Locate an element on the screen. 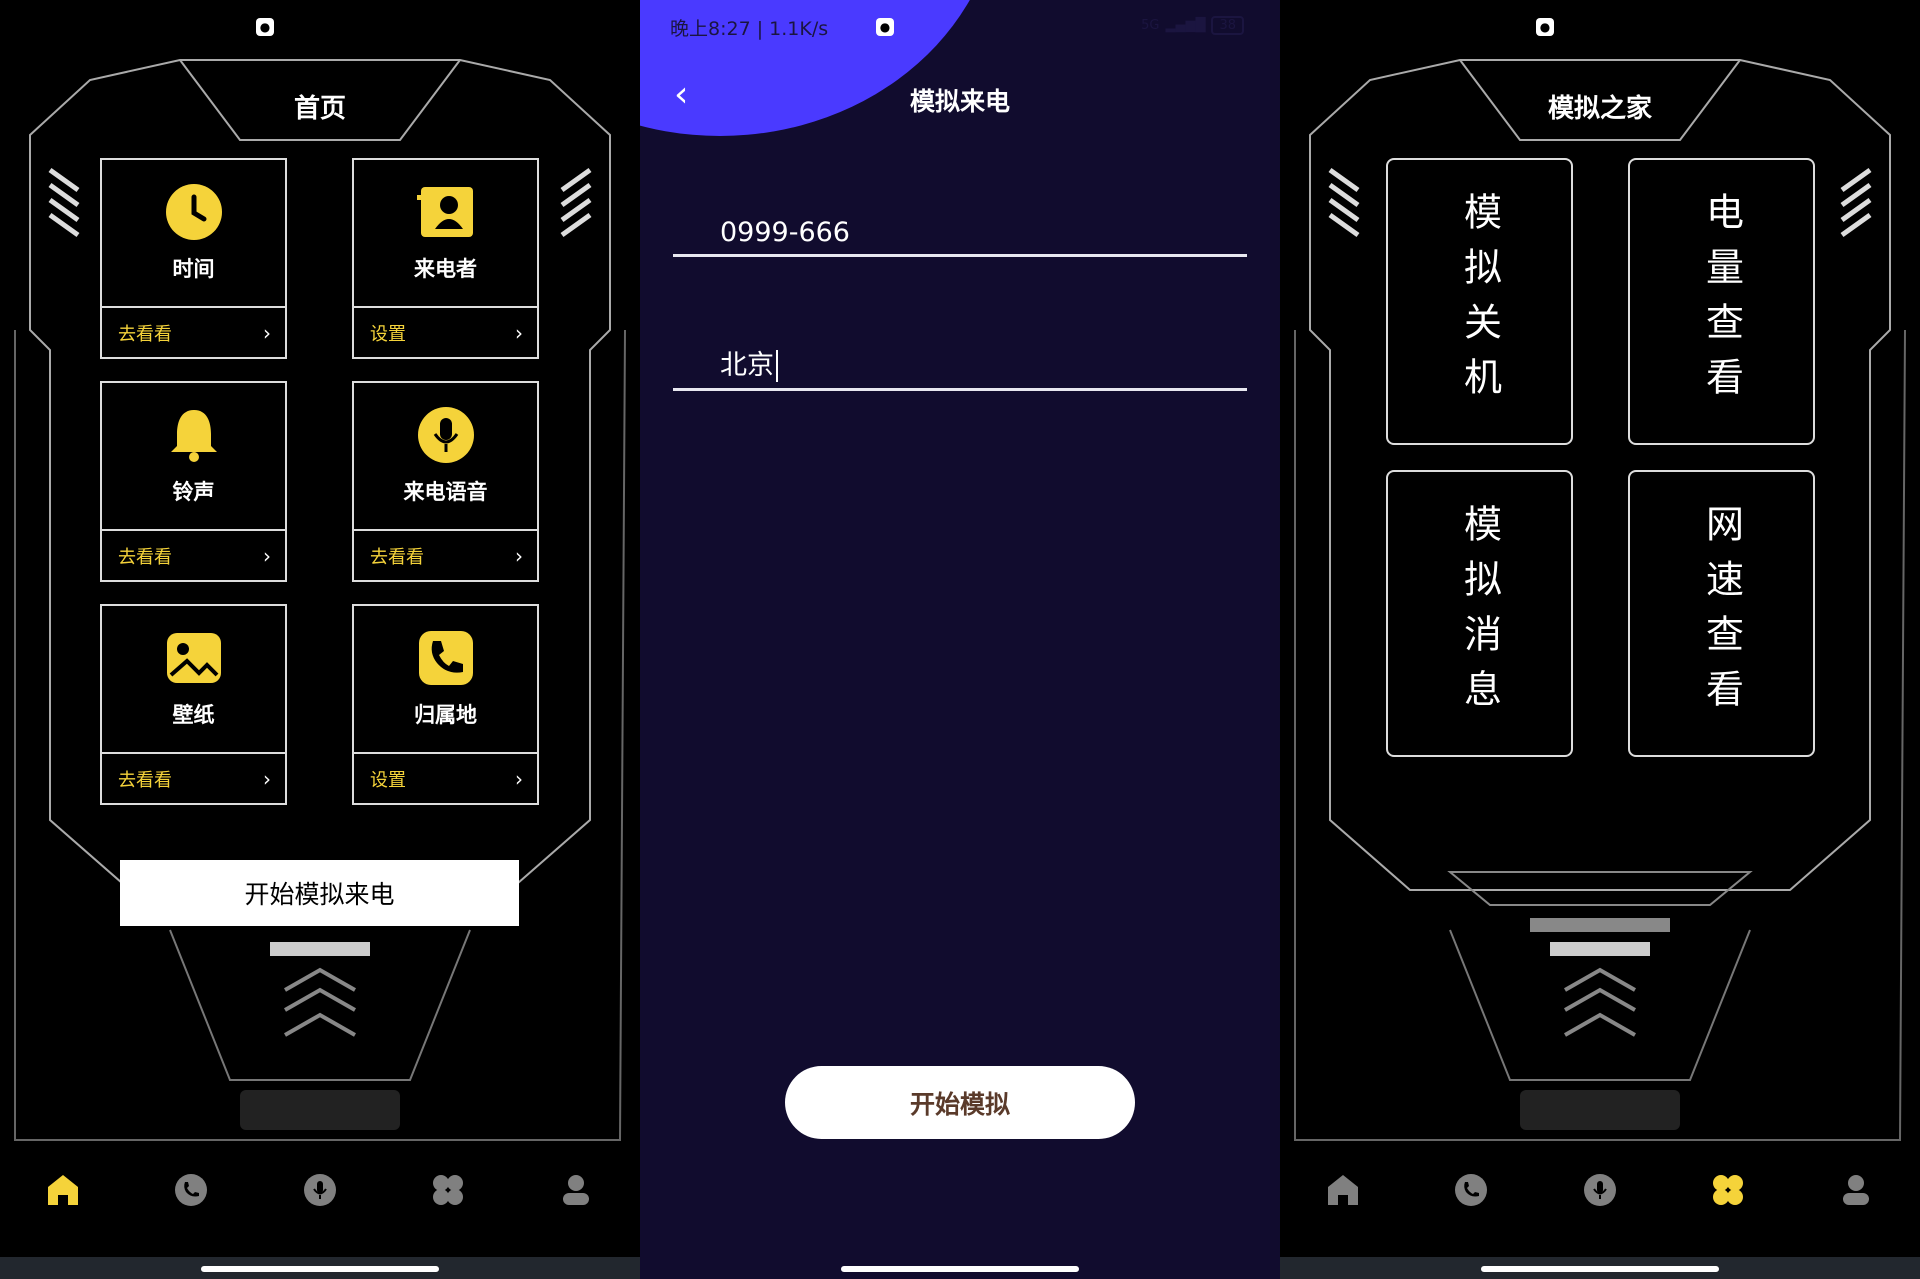 The image size is (1920, 1279). card-label: 电量查看 is located at coordinates (1721, 301).